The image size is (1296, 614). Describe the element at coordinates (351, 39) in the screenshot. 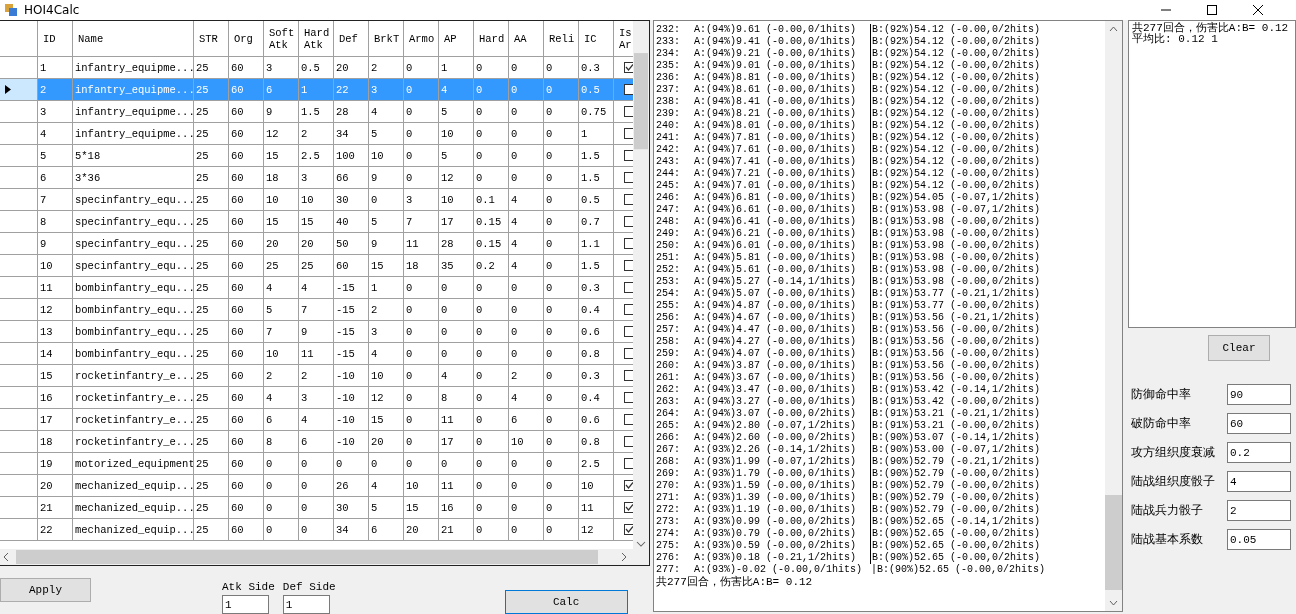

I see `column-header: Def` at that location.